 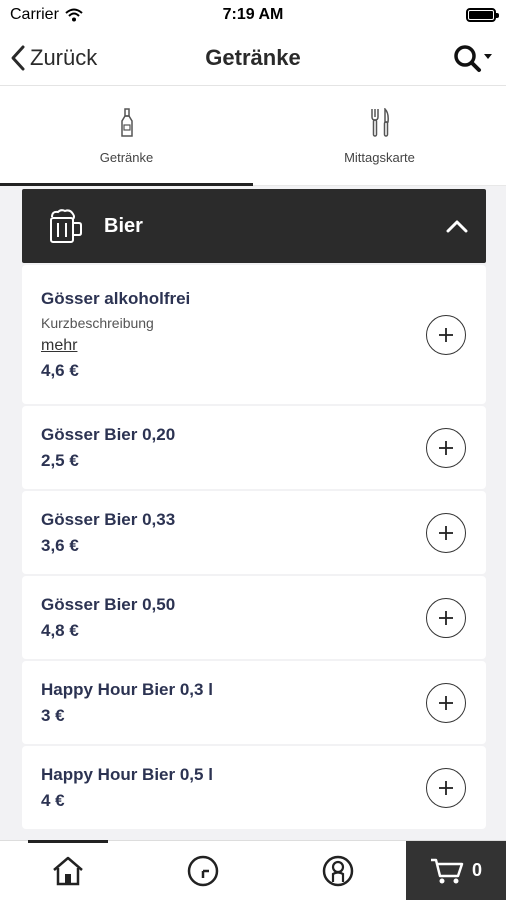 What do you see at coordinates (254, 617) in the screenshot?
I see `list-item: Gösser Bier 0,50 4,8 €` at bounding box center [254, 617].